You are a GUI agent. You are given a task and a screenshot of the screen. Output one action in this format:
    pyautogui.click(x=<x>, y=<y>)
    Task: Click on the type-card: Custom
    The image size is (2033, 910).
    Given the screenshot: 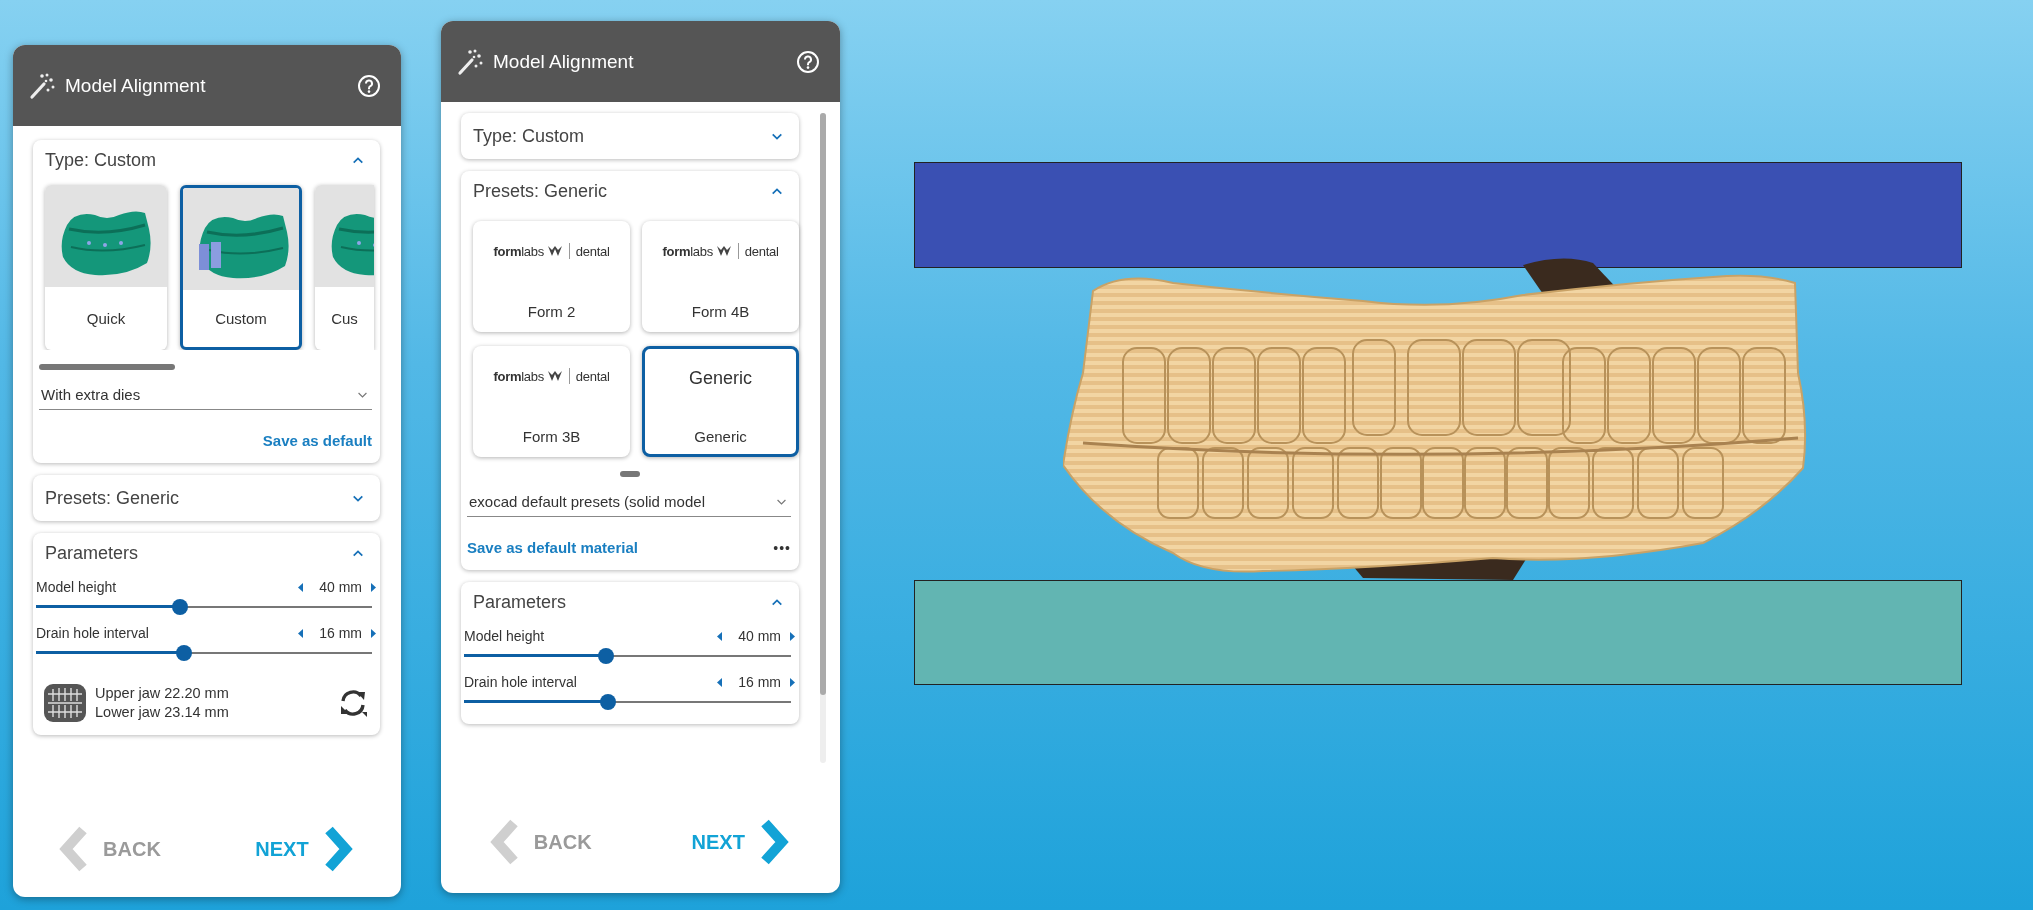 What is the action you would take?
    pyautogui.click(x=241, y=267)
    